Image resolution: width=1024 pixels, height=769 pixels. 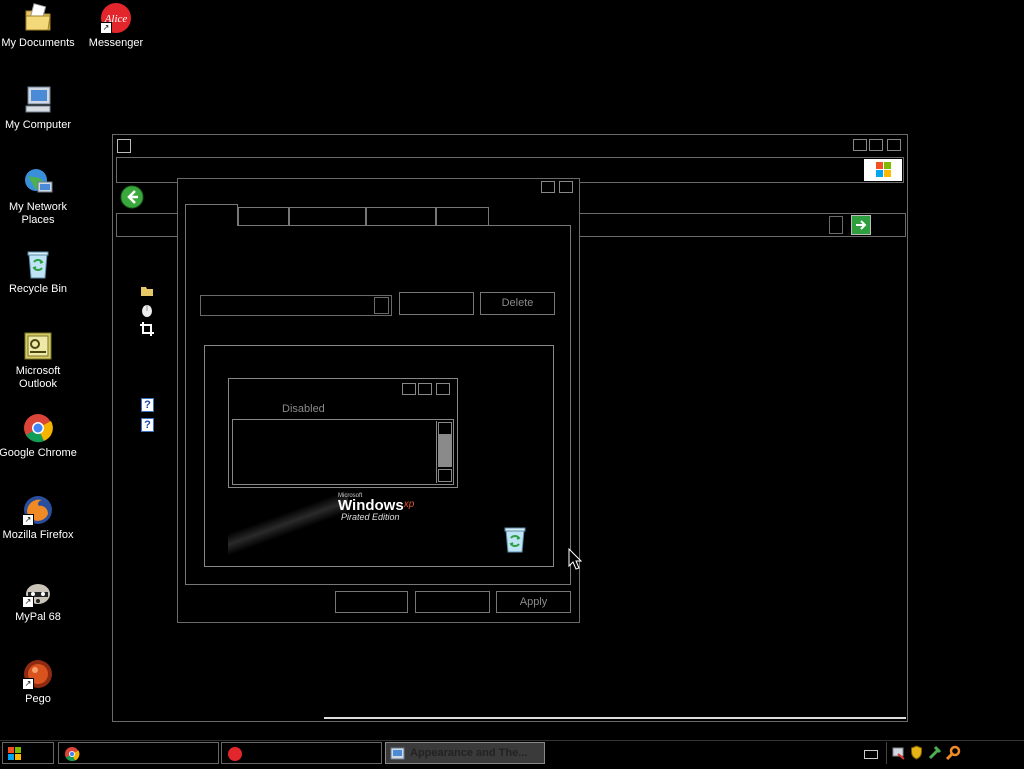 I want to click on desktop-icon-label: Microsoft Outlook, so click(x=38, y=377).